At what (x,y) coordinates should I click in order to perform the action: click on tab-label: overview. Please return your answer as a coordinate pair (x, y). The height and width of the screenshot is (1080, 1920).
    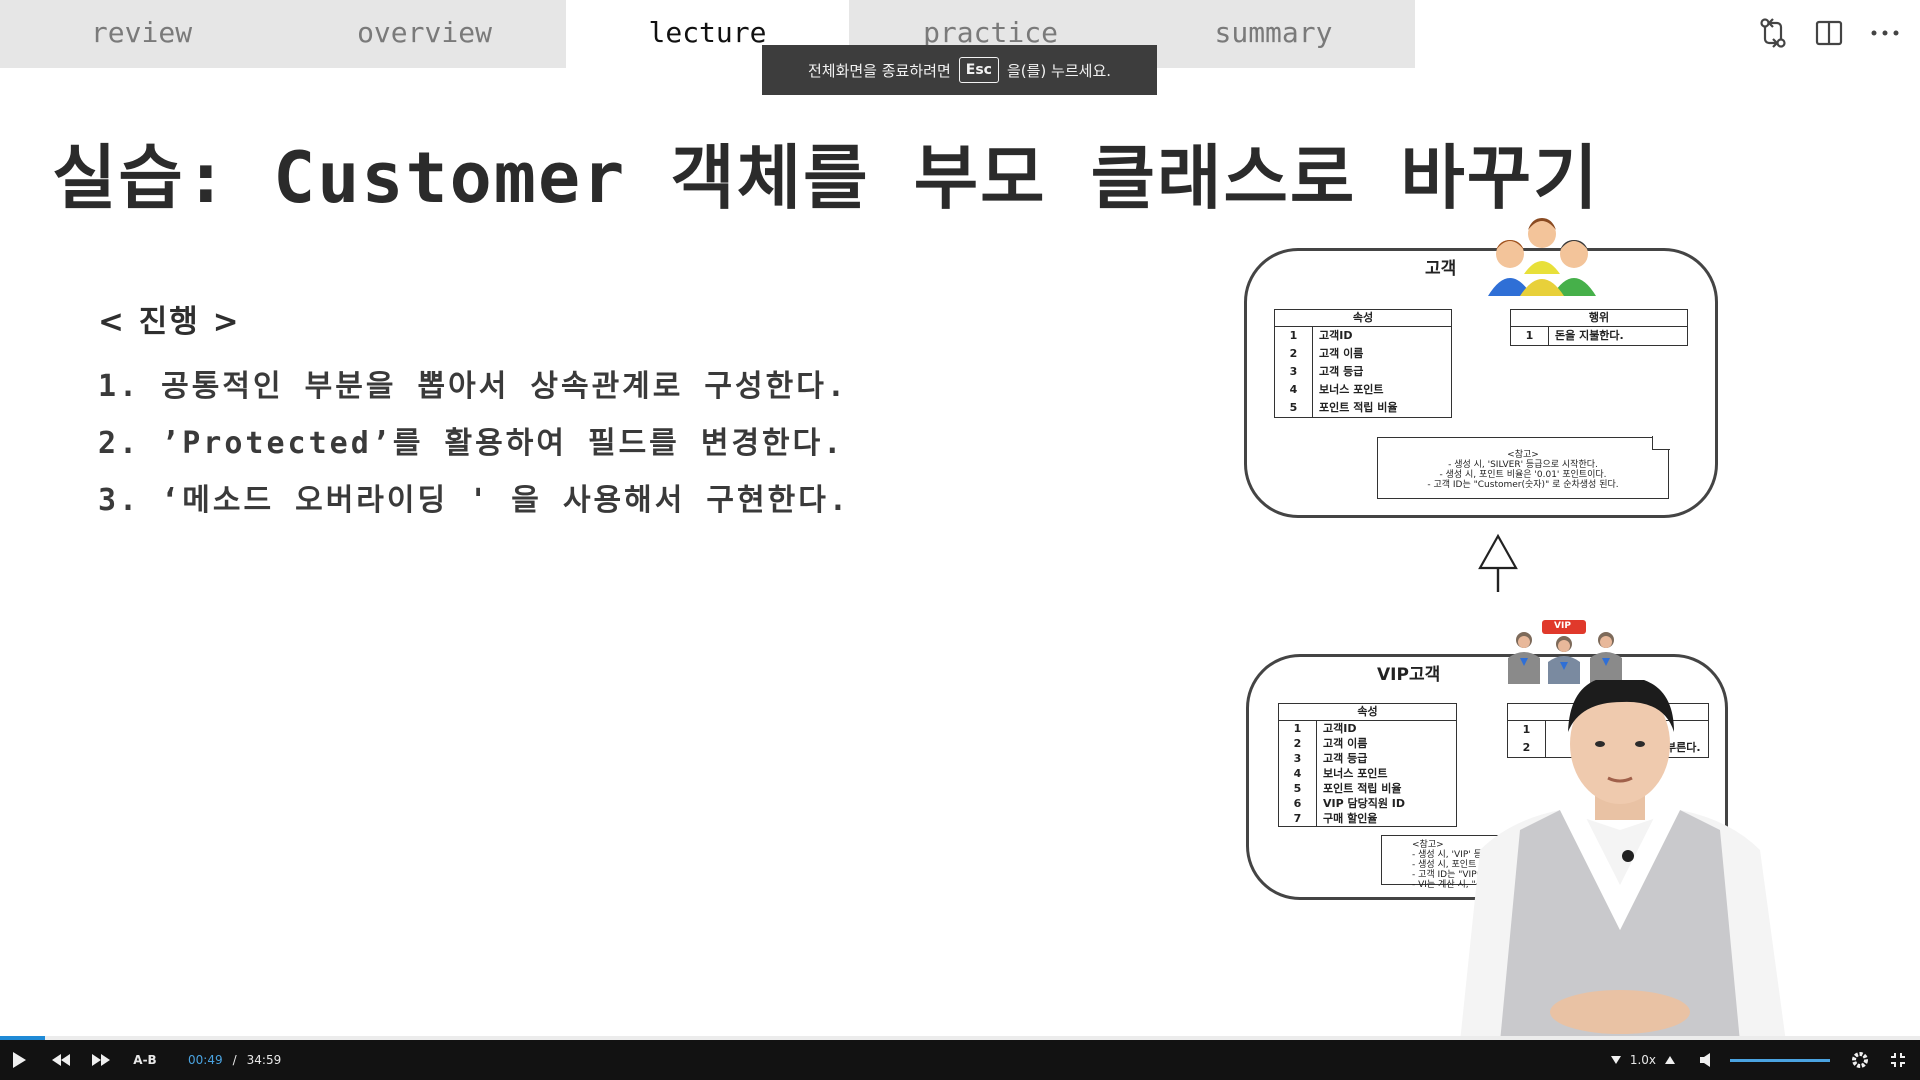
    Looking at the image, I should click on (424, 32).